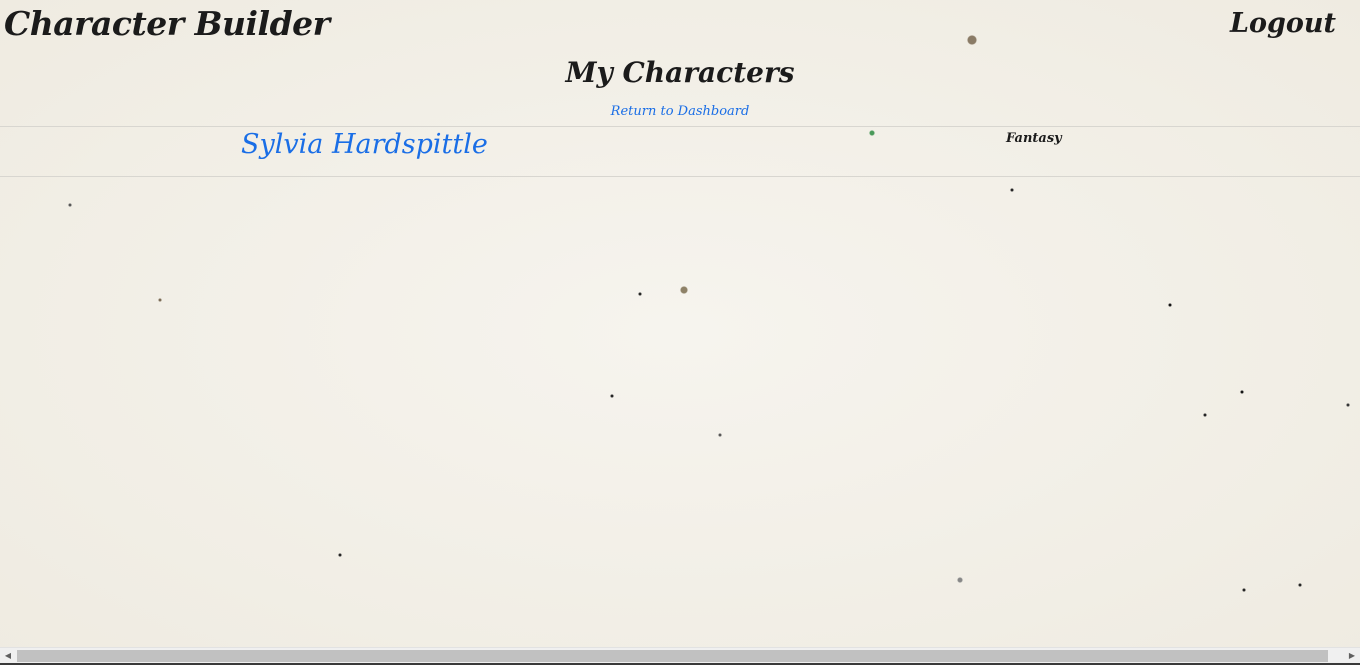 The width and height of the screenshot is (1360, 665). I want to click on top-header: Character Builder Logout, so click(680, 30).